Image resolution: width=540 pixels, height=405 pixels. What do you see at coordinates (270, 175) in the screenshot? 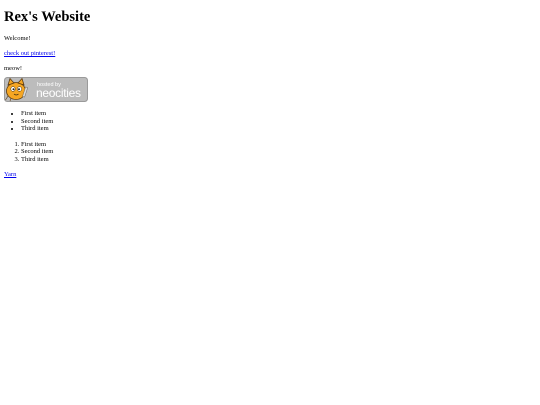
I see `yarn-link: Yarn` at bounding box center [270, 175].